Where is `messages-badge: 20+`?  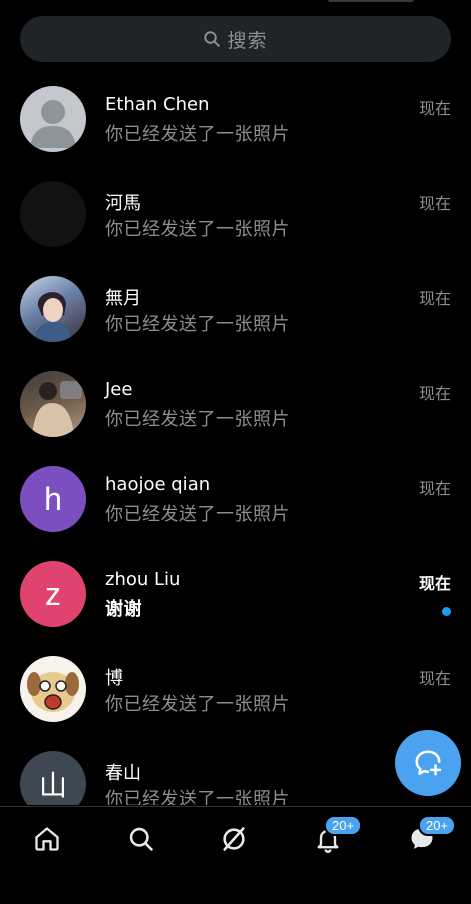 messages-badge: 20+ is located at coordinates (437, 825).